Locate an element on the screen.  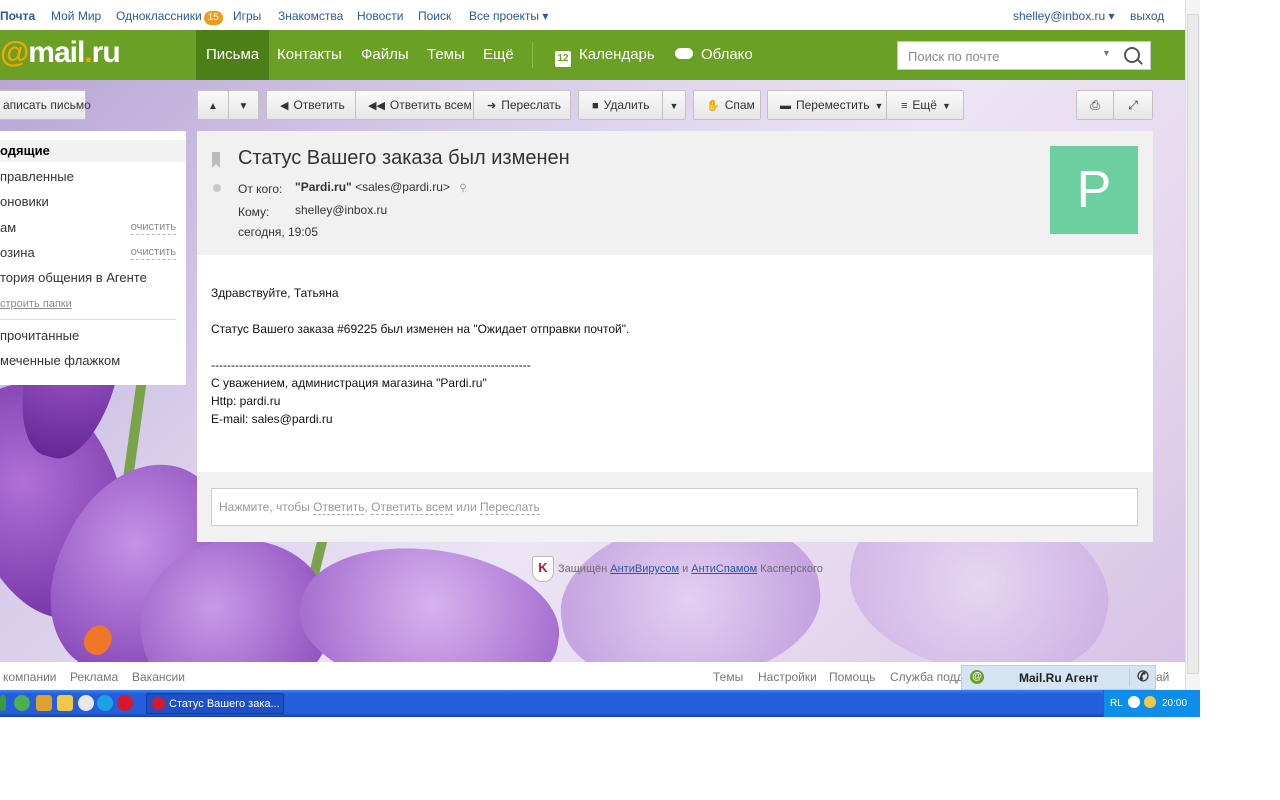
quick-forward-link: Переслать is located at coordinates (510, 507).